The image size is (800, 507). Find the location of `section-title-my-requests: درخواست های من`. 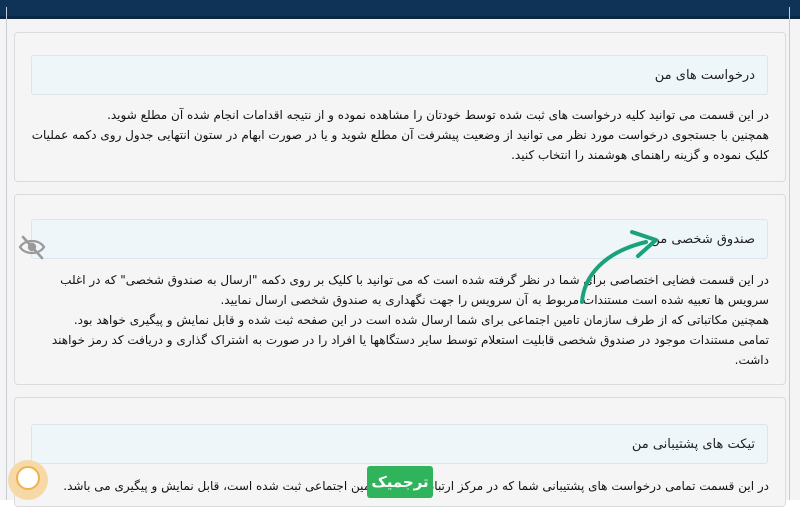

section-title-my-requests: درخواست های من is located at coordinates (704, 75).